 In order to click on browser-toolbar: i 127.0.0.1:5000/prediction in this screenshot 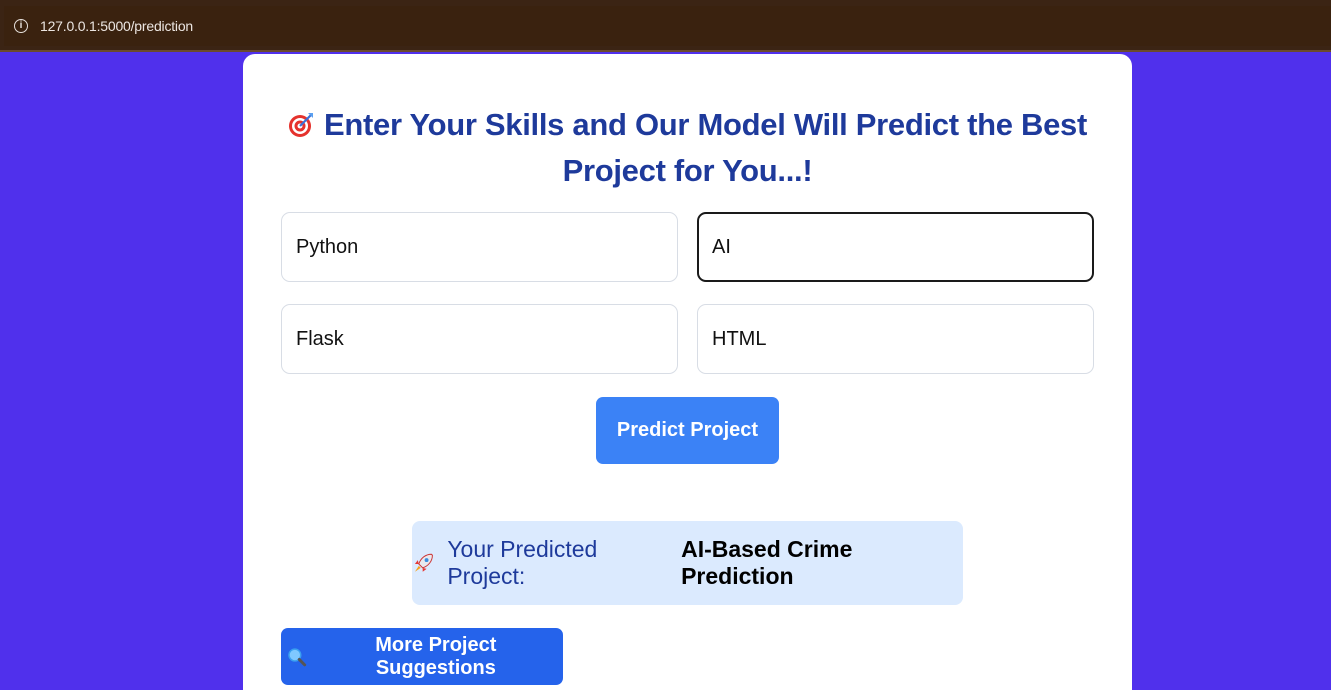, I will do `click(665, 26)`.